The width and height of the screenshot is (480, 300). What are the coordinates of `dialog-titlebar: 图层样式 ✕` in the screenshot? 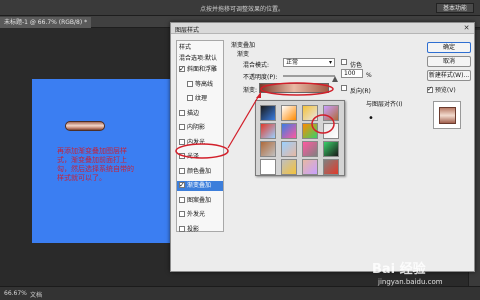 It's located at (322, 28).